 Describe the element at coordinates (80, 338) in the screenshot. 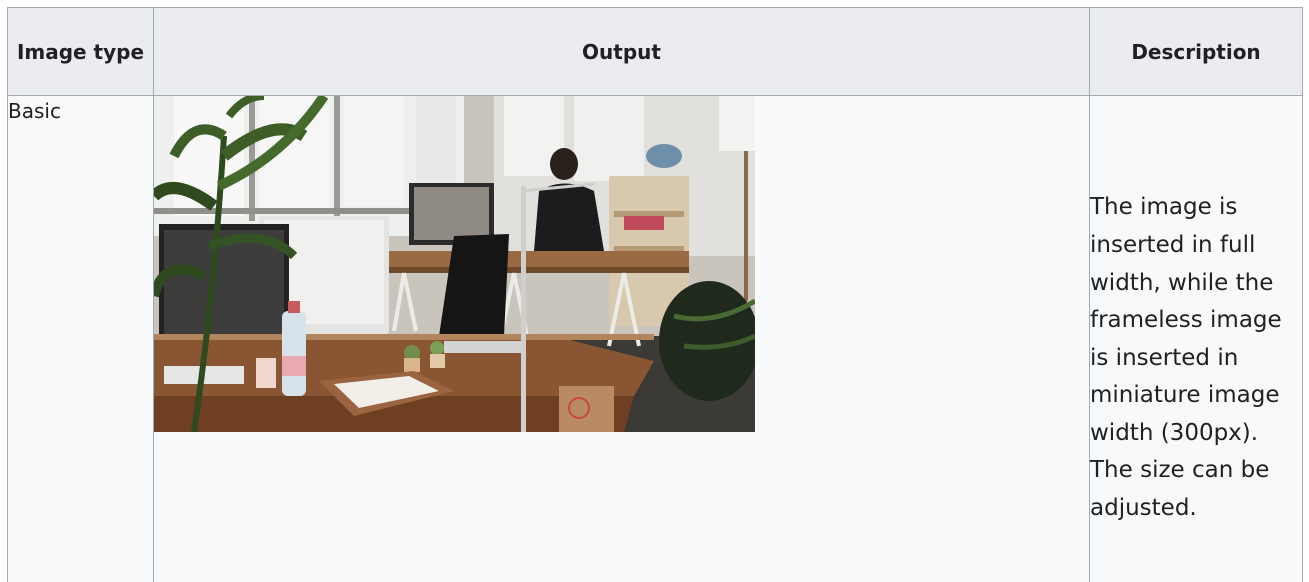

I see `cell-image-type: Basic` at that location.